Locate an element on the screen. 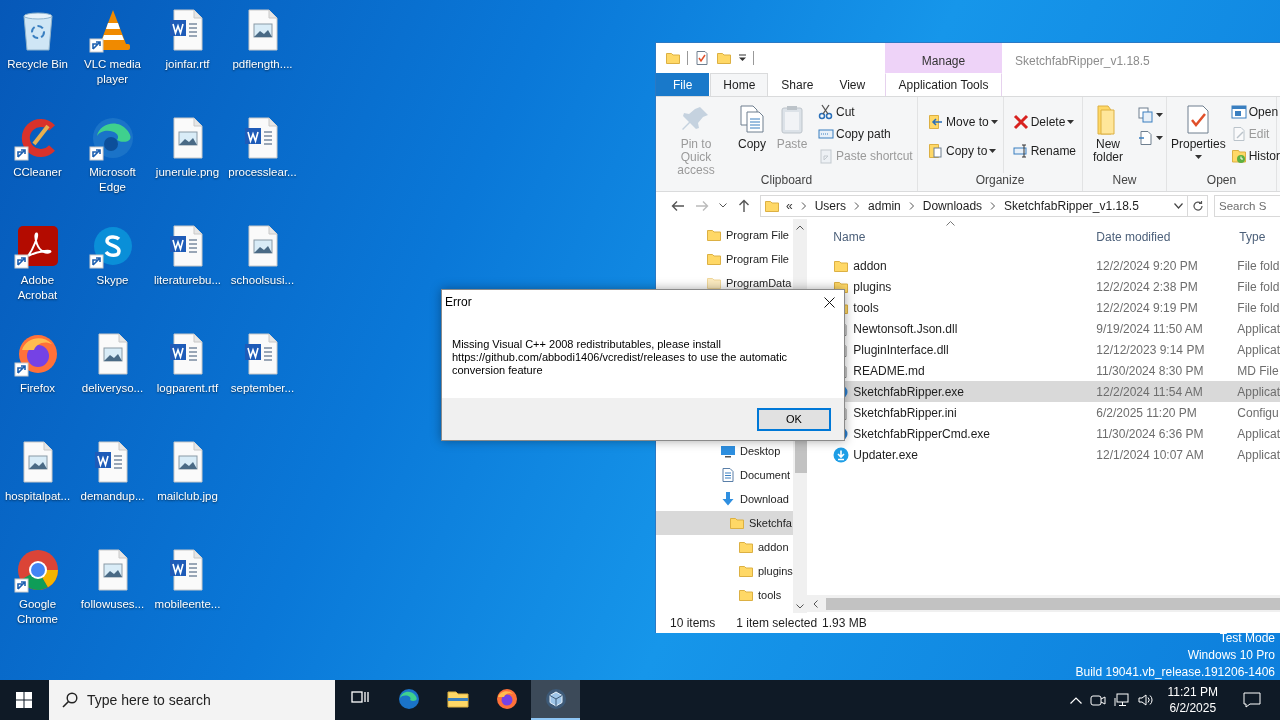 Image resolution: width=1280 pixels, height=720 pixels. desktop-icon: Google Chrome is located at coordinates (37, 586).